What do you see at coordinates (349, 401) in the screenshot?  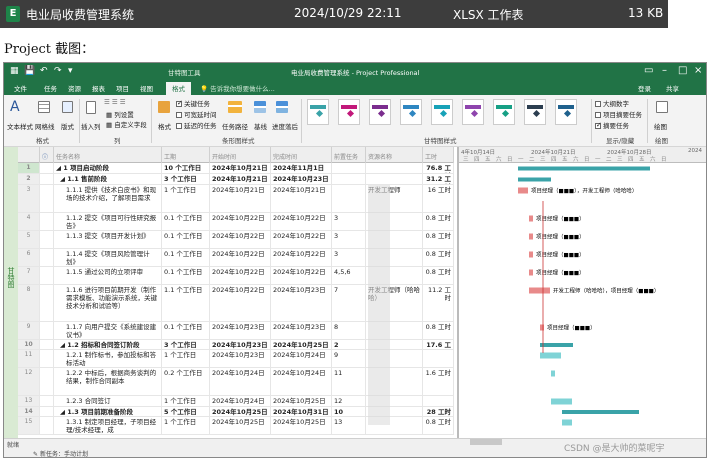 I see `predecessors-cell: 12` at bounding box center [349, 401].